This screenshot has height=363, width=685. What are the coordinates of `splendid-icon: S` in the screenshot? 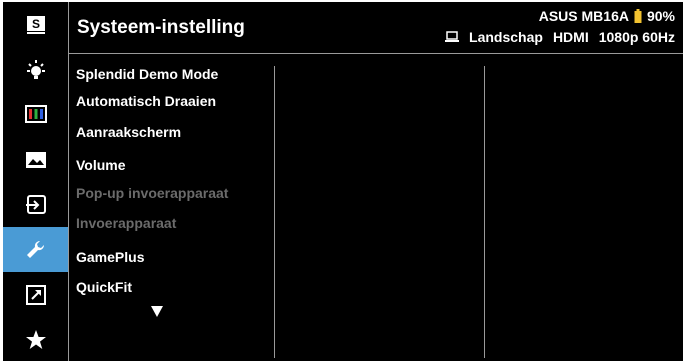 It's located at (35, 24).